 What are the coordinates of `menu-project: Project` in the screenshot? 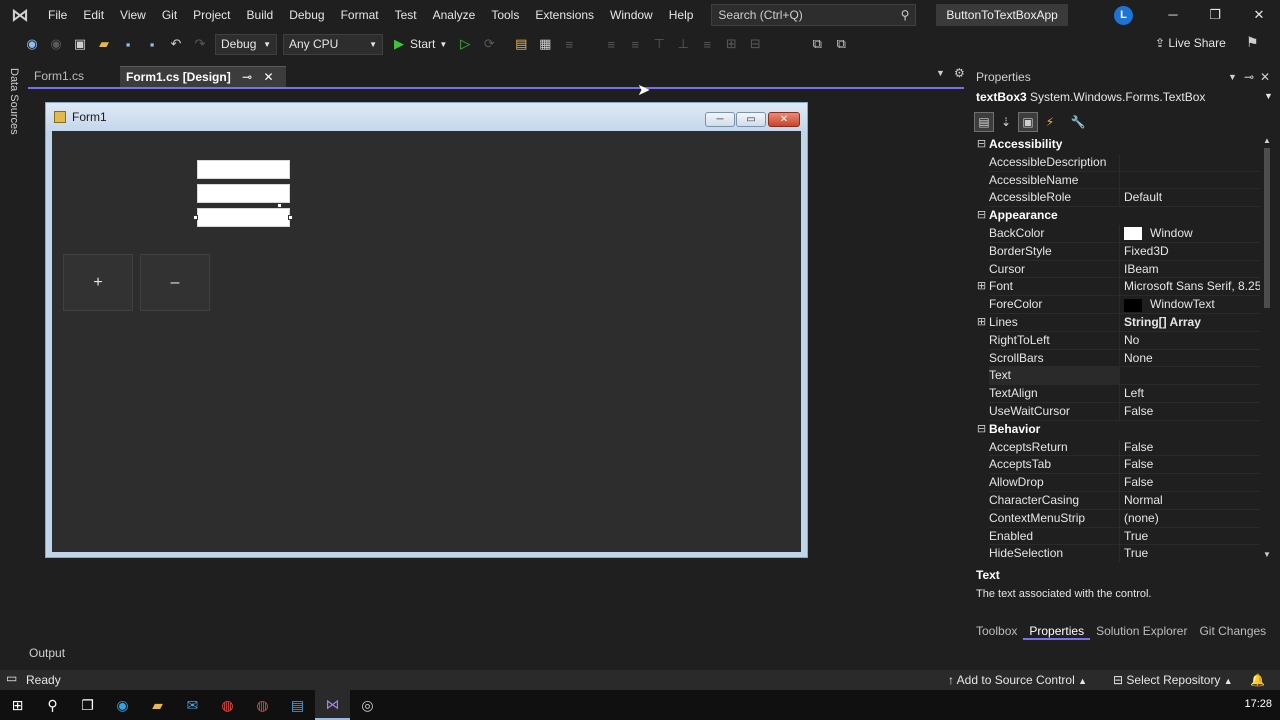 It's located at (211, 15).